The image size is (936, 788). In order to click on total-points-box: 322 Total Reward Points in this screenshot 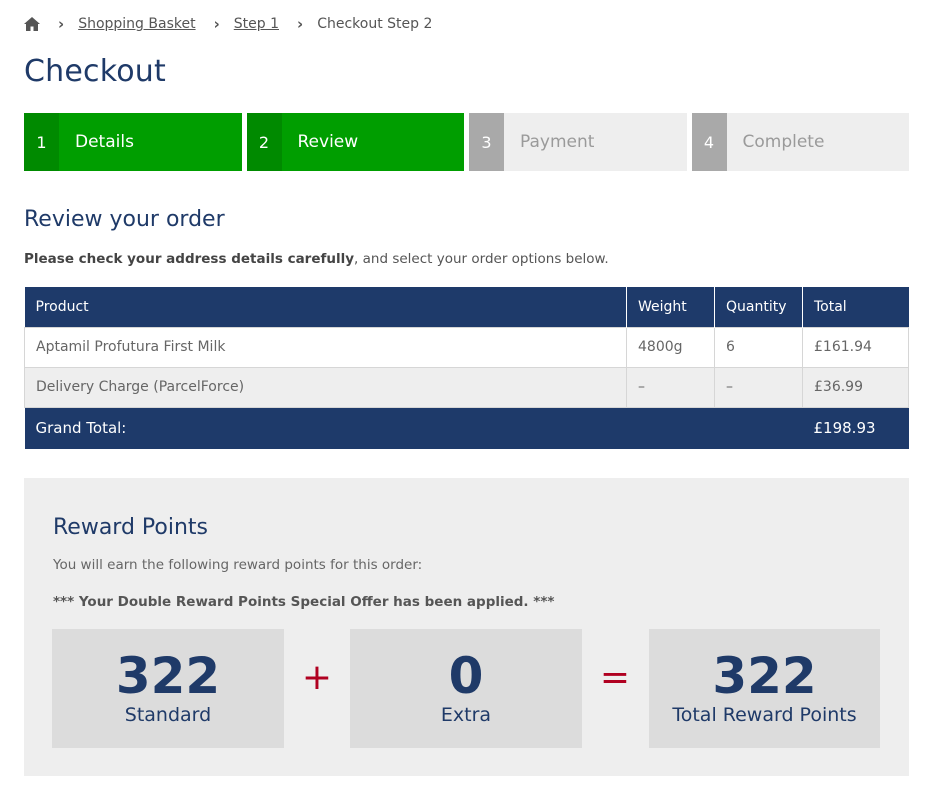, I will do `click(764, 688)`.